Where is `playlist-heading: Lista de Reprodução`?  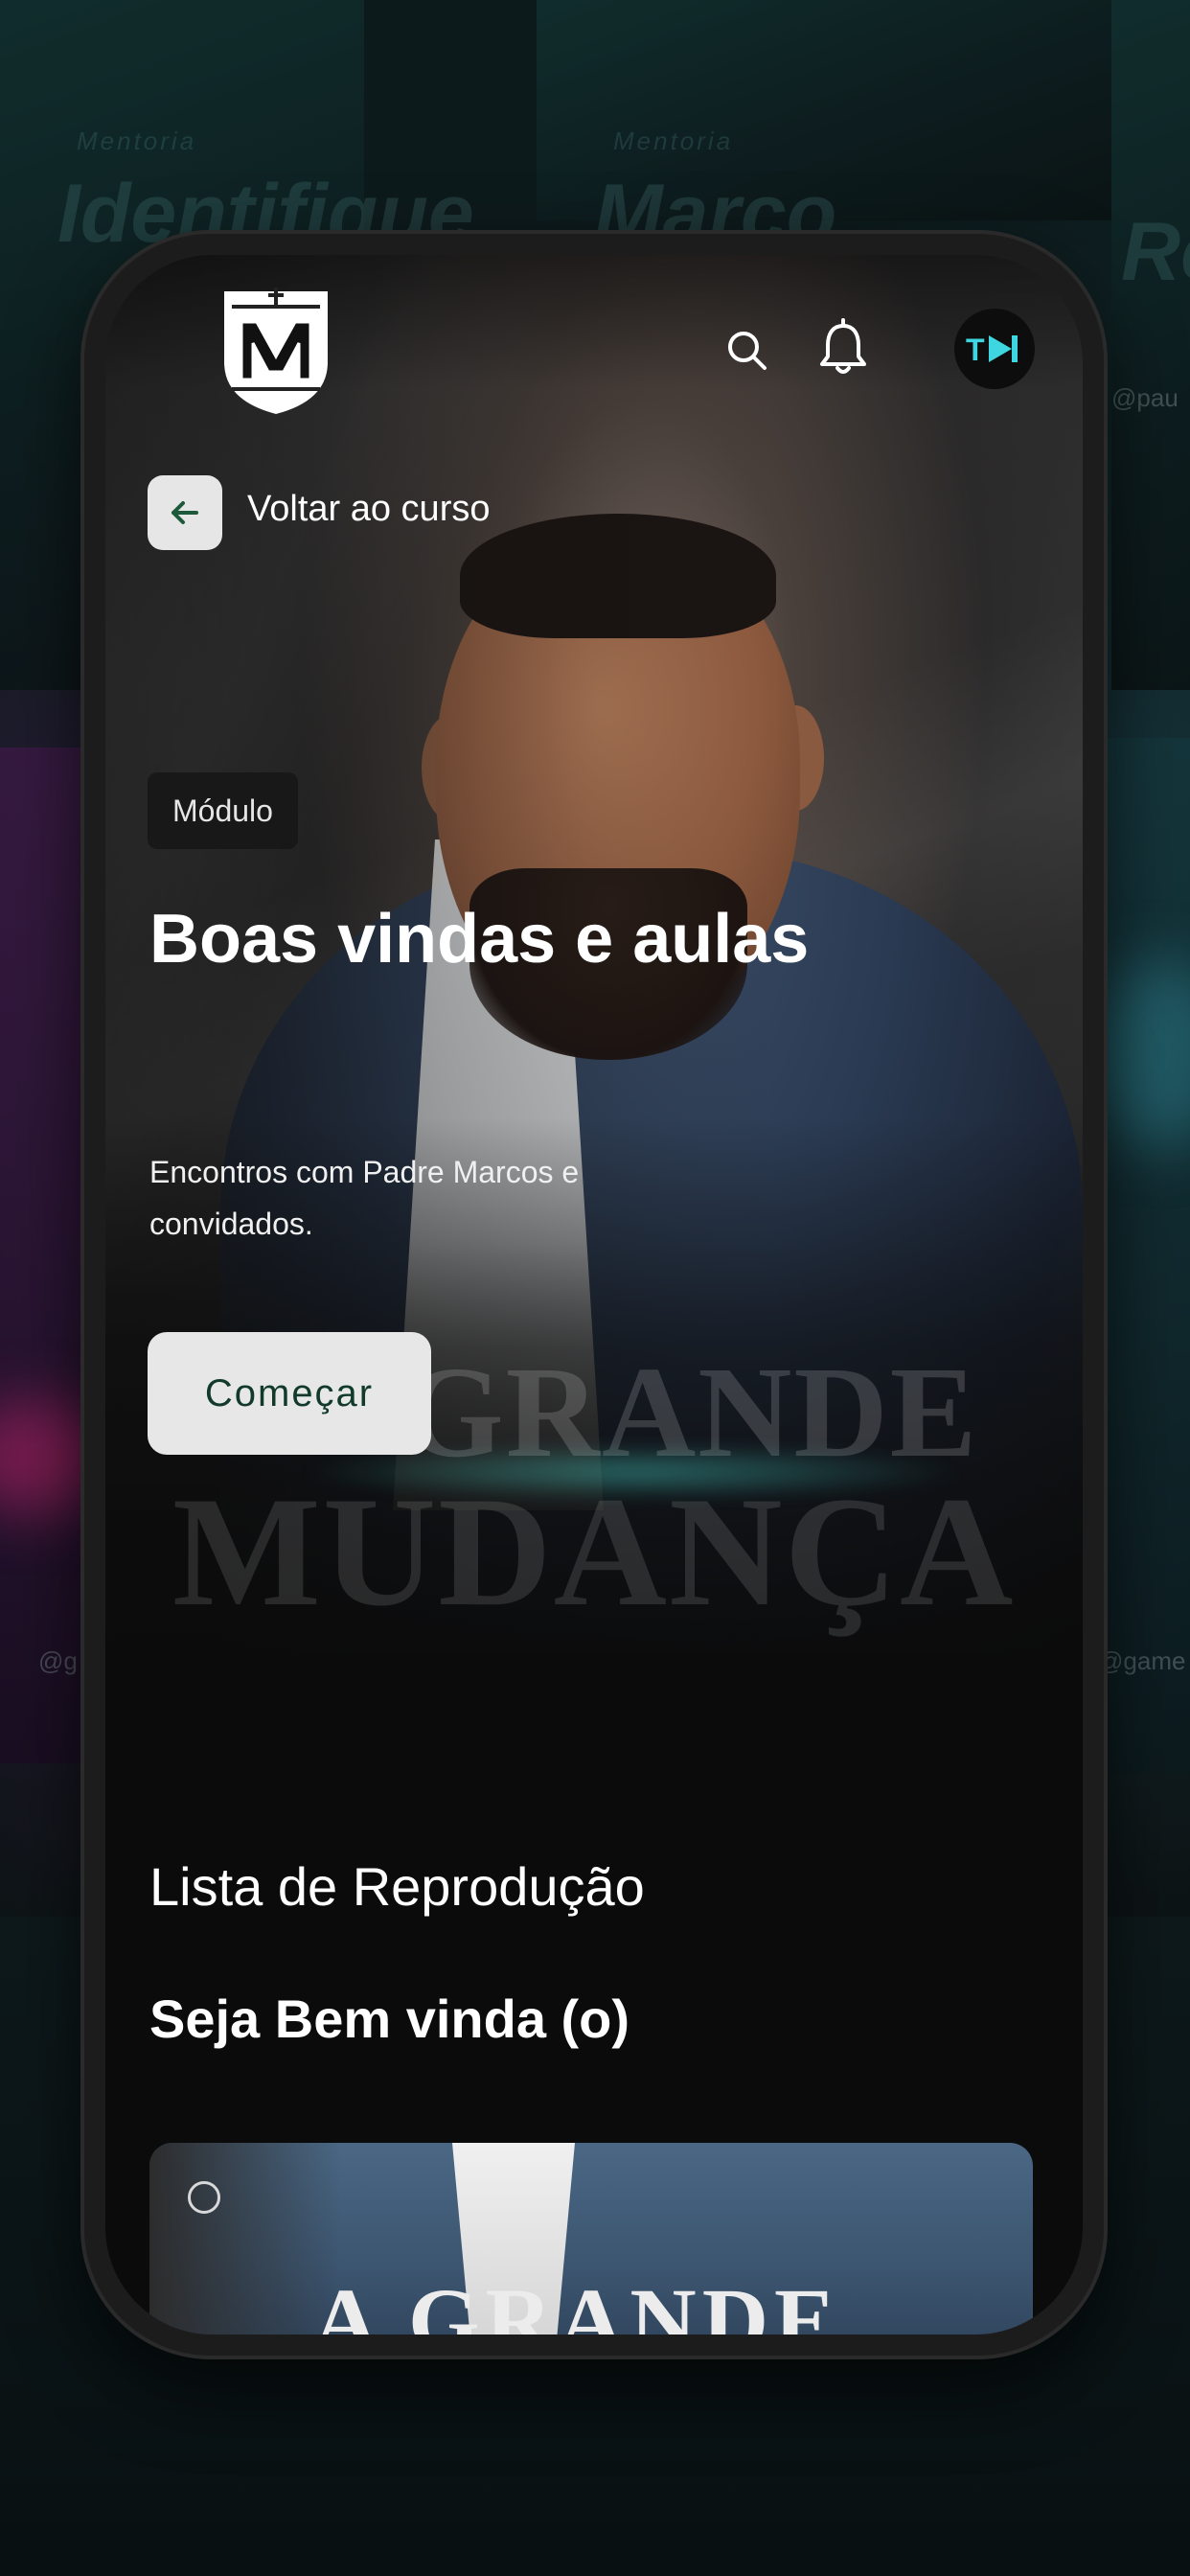 playlist-heading: Lista de Reprodução is located at coordinates (397, 1886).